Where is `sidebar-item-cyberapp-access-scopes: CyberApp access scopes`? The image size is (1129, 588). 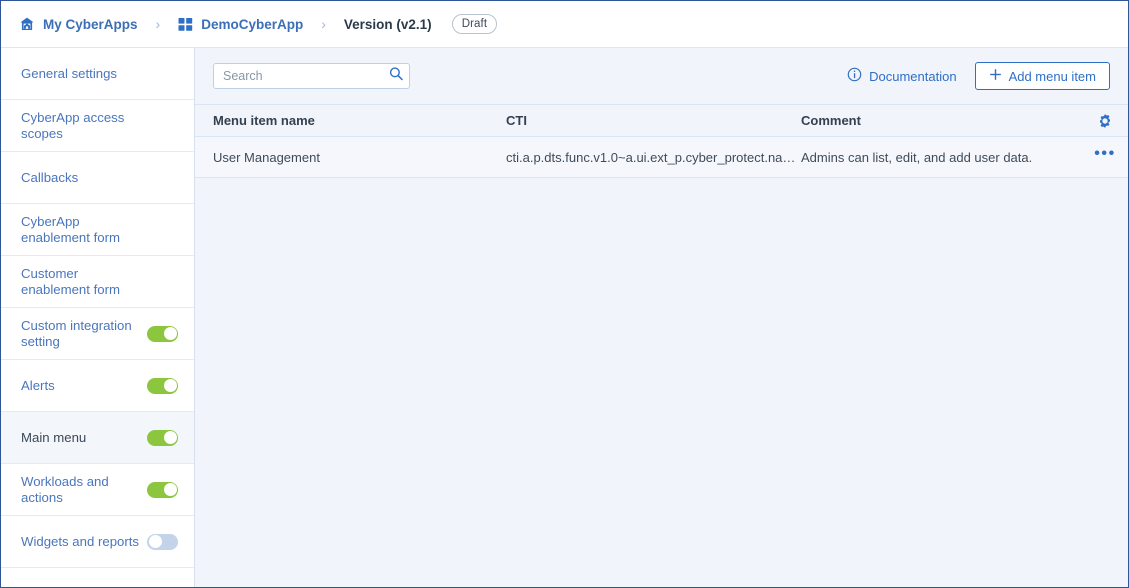
sidebar-item-cyberapp-access-scopes: CyberApp access scopes is located at coordinates (97, 126).